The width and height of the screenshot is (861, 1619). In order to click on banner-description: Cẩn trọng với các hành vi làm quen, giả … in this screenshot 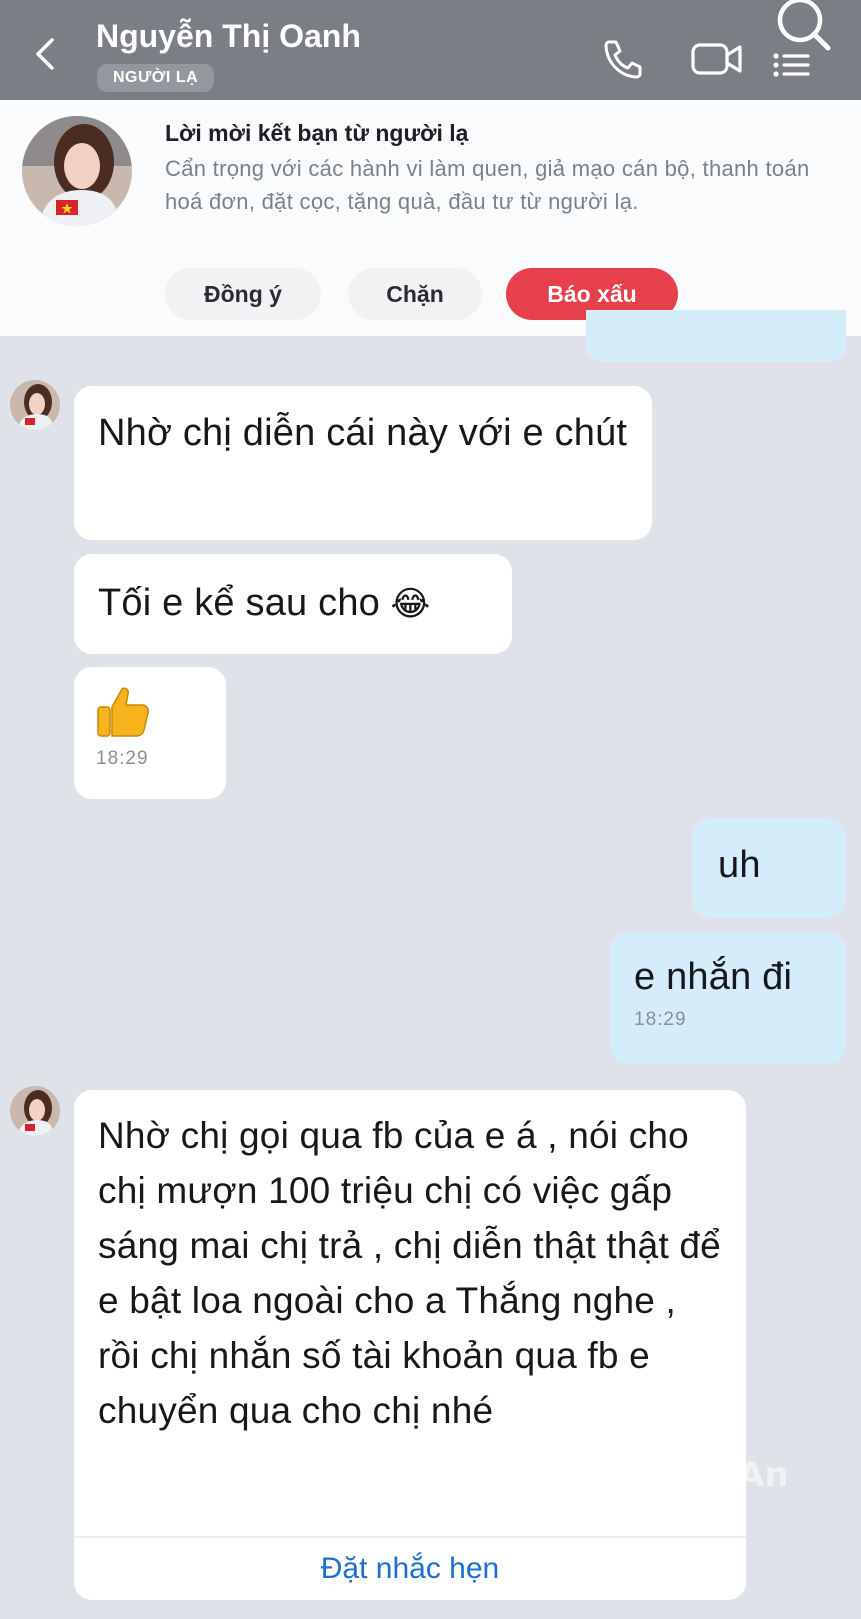, I will do `click(487, 185)`.